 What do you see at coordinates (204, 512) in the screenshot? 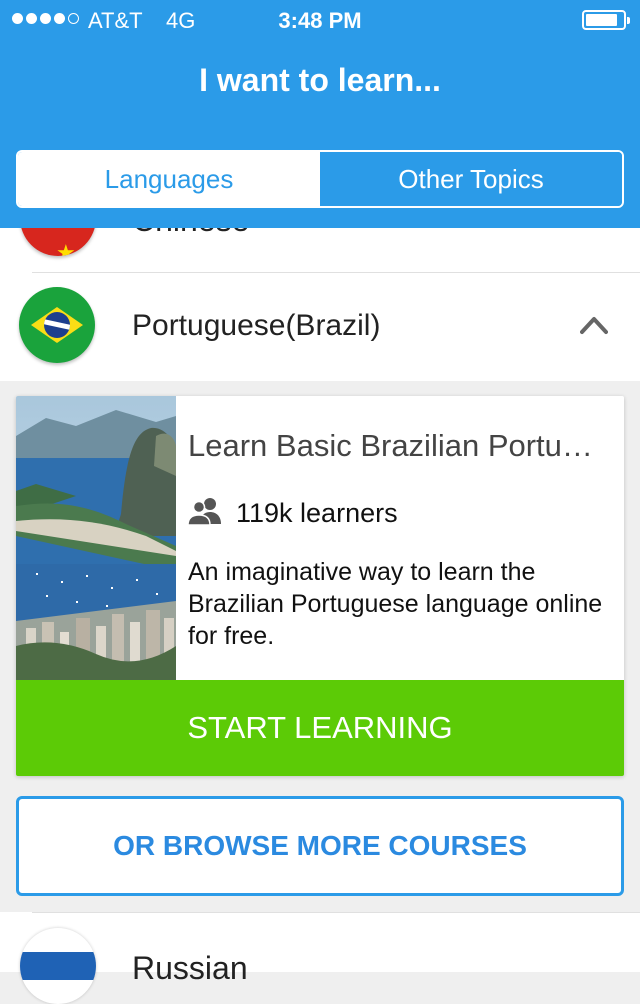
I see `learners-icon` at bounding box center [204, 512].